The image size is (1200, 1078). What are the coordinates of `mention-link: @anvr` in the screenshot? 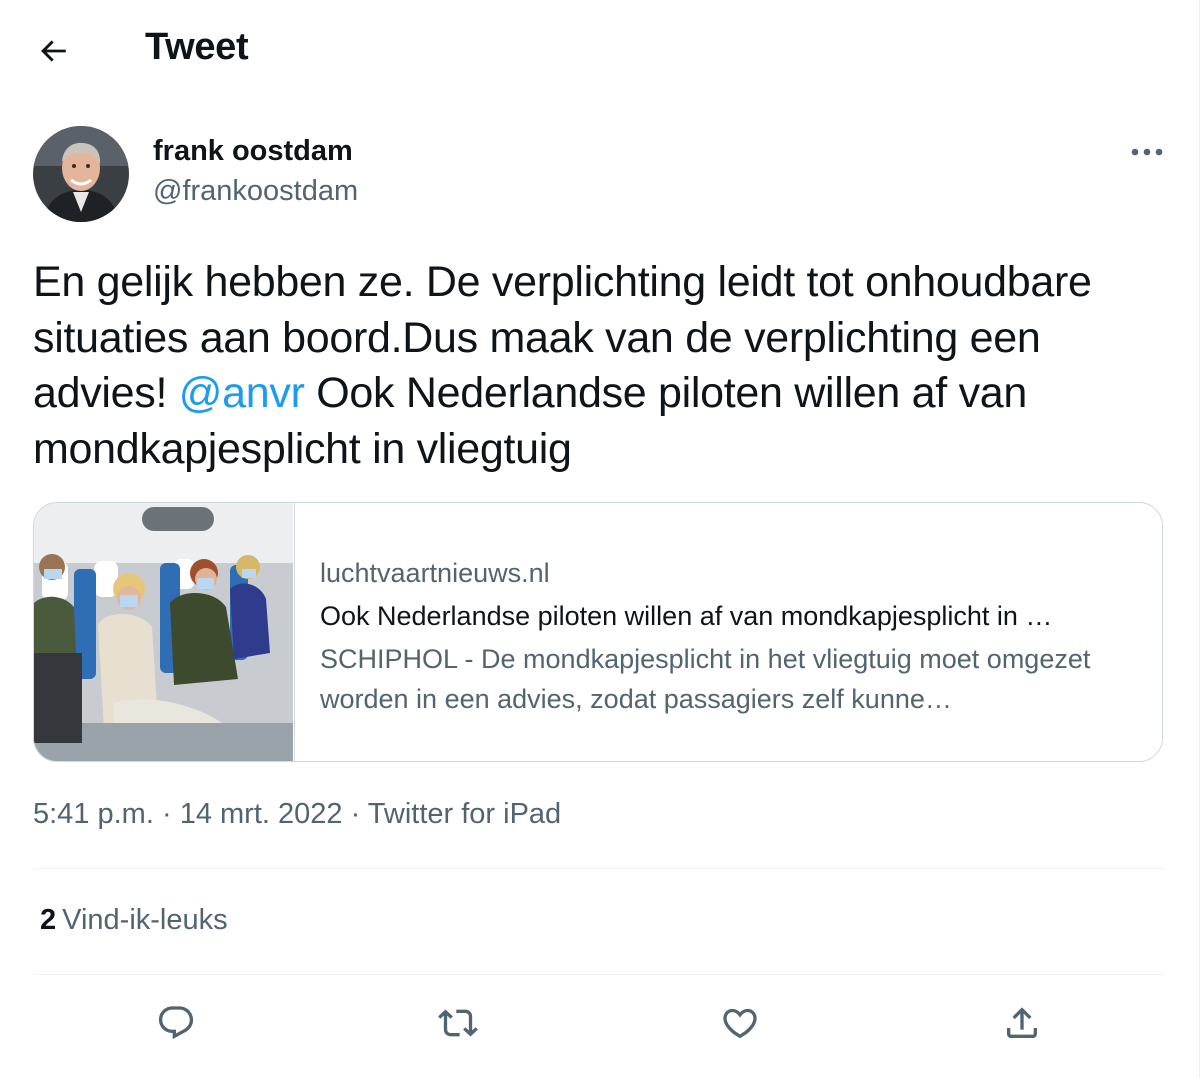 It's located at (242, 393).